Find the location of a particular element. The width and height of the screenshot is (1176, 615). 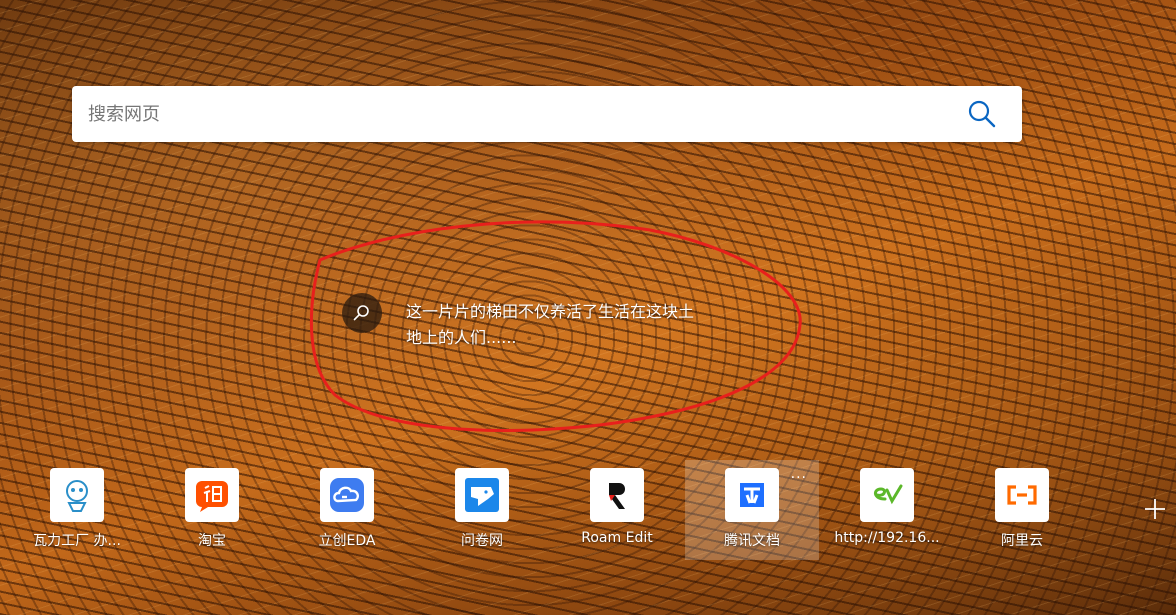

tile-label: 阿里云 is located at coordinates (1022, 541).